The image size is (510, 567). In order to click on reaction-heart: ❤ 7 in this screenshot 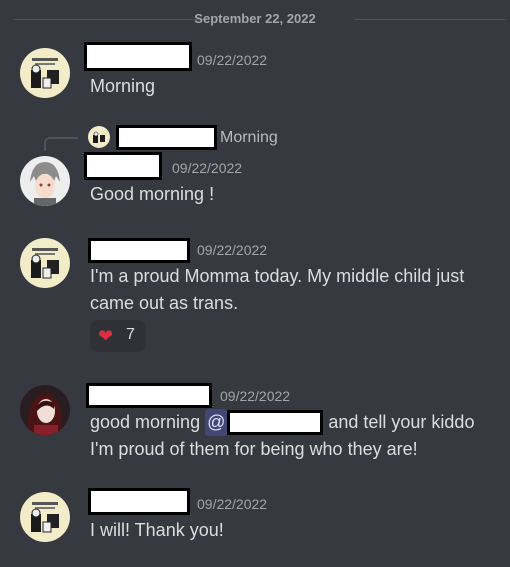, I will do `click(118, 336)`.